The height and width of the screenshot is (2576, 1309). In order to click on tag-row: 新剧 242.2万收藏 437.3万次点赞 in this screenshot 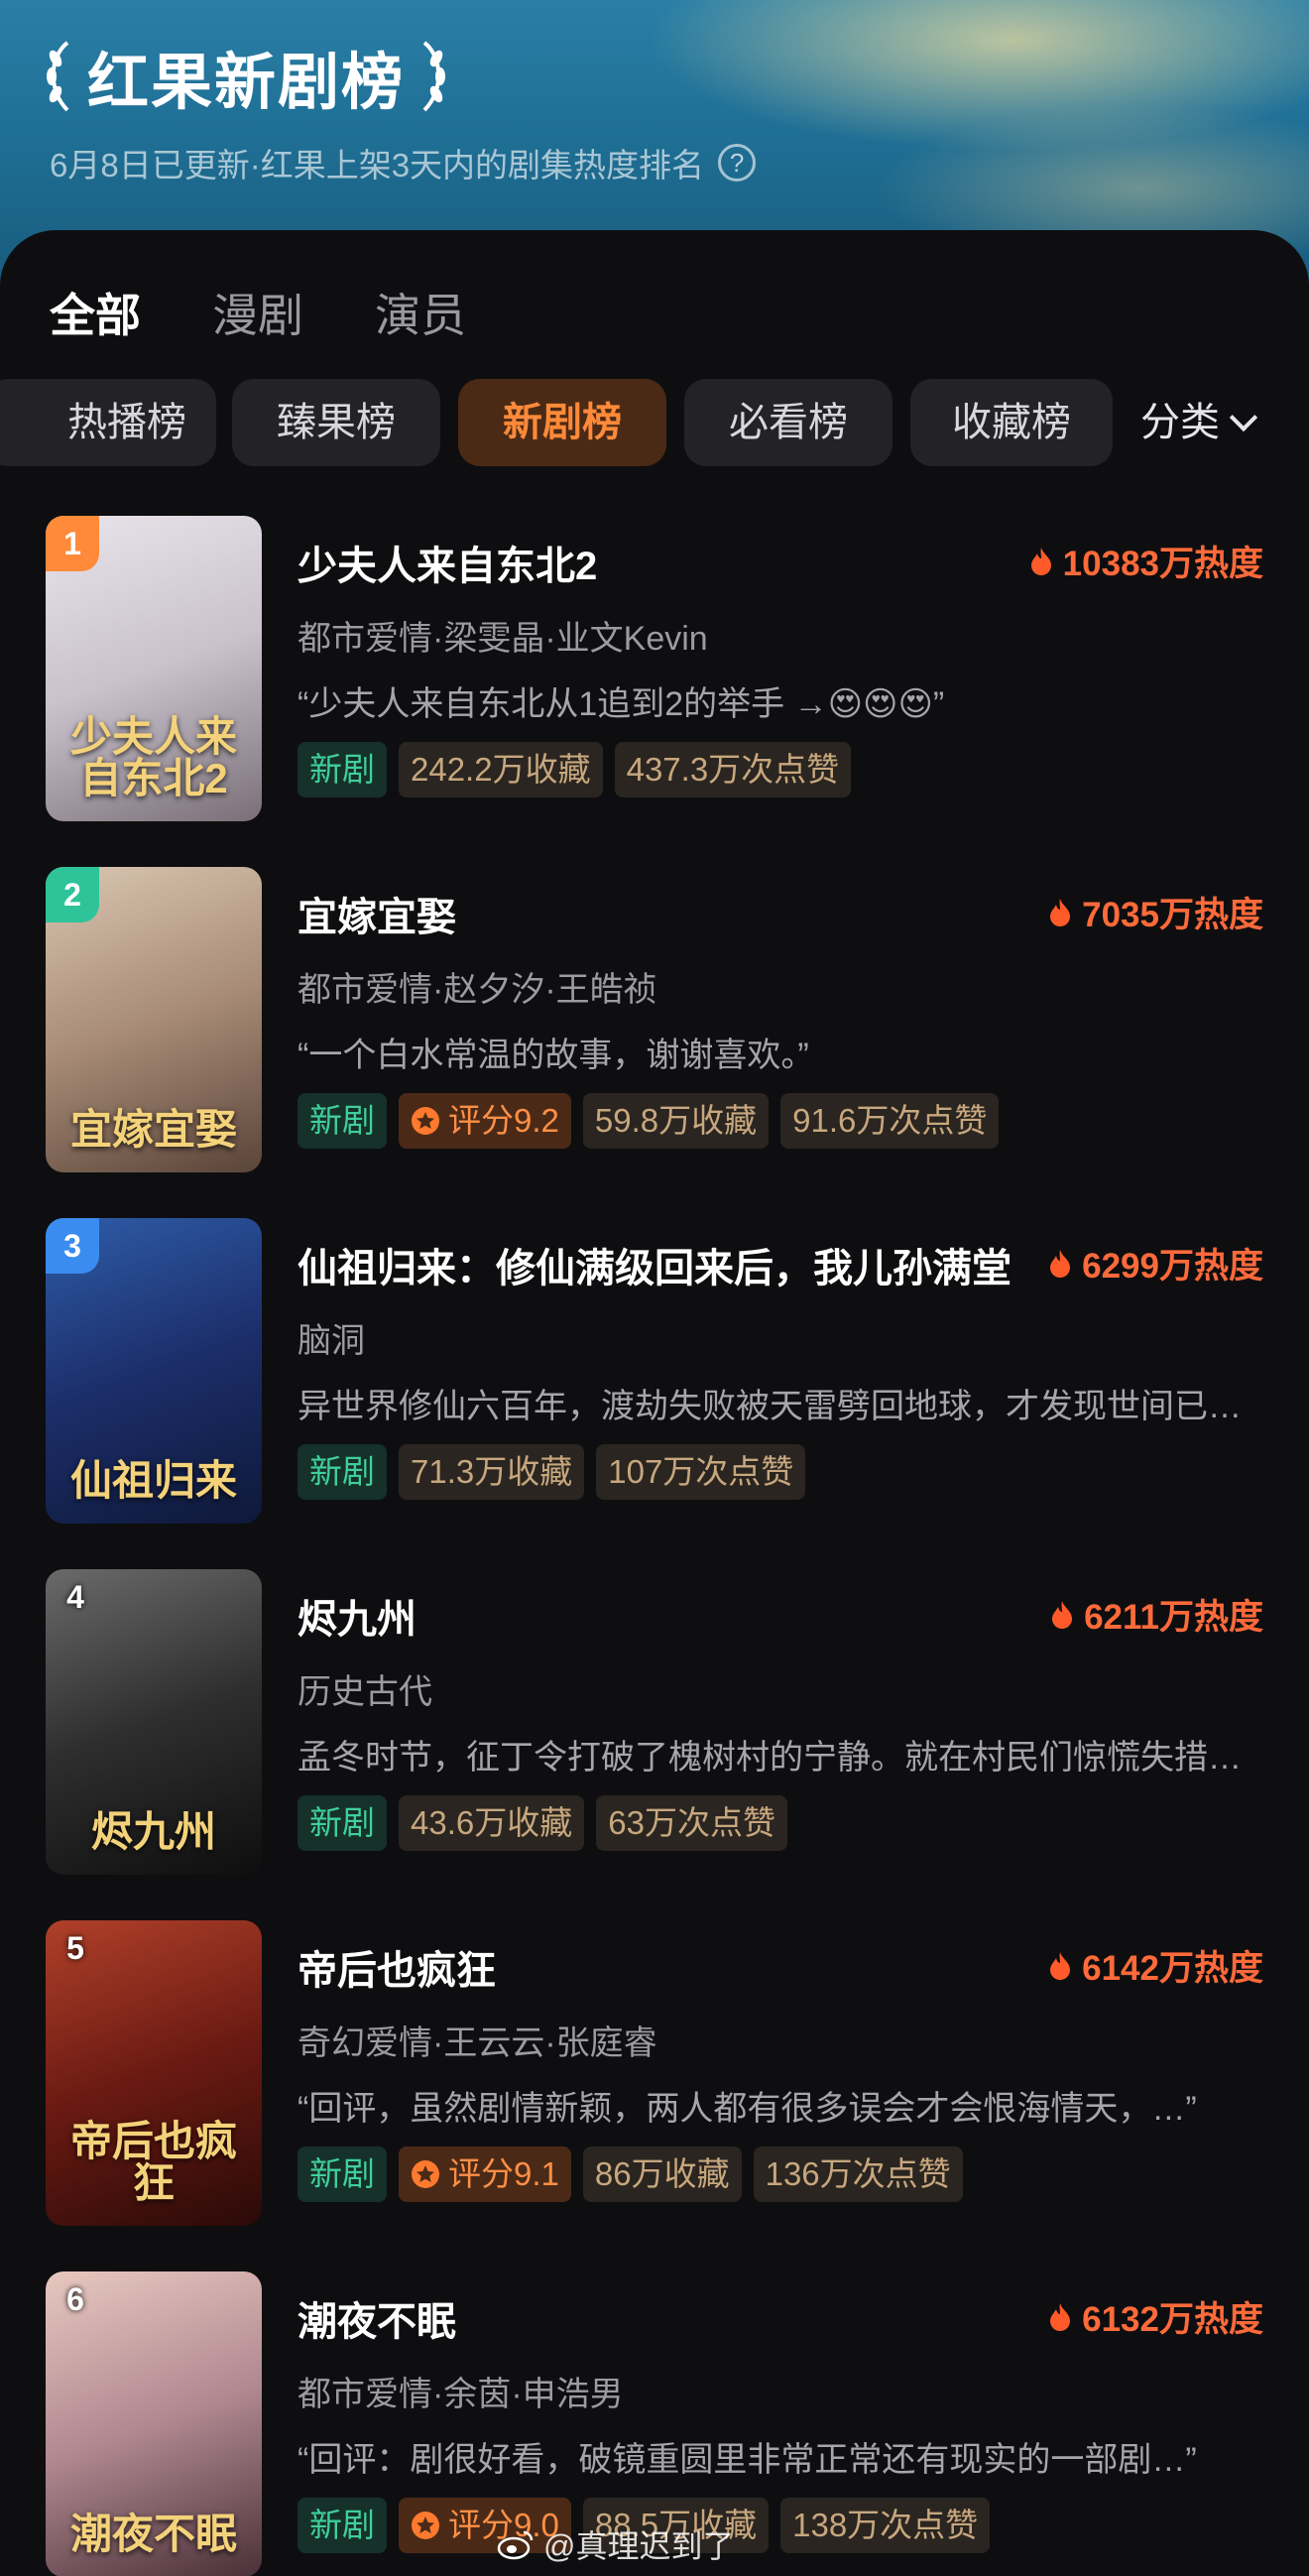, I will do `click(575, 769)`.